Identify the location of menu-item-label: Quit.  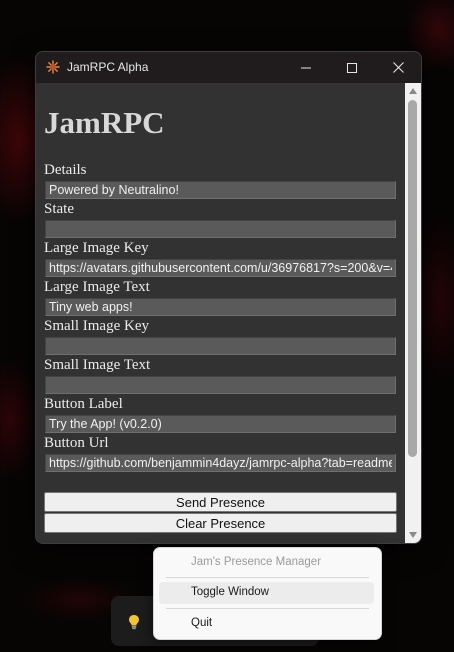
(202, 623).